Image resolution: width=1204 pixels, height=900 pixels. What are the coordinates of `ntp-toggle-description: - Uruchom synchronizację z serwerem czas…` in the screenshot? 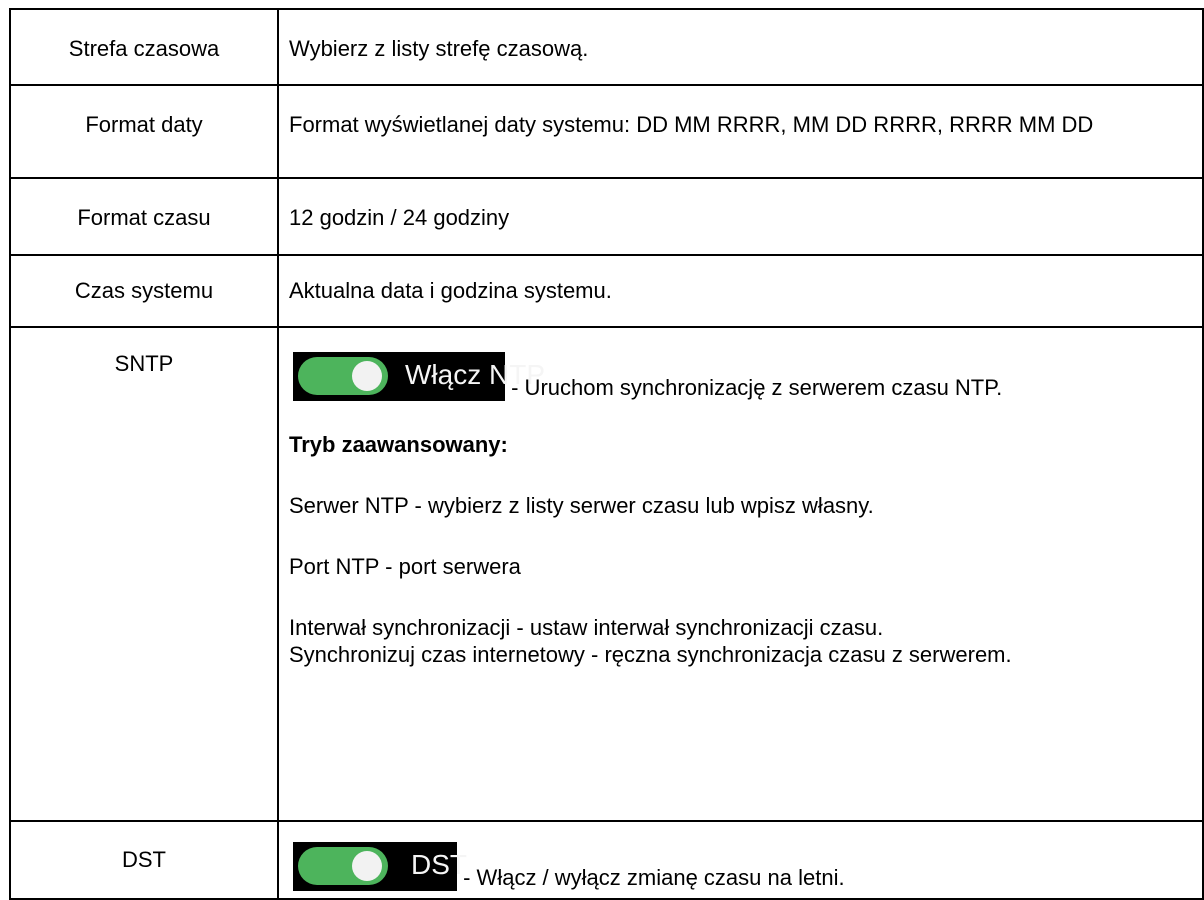 It's located at (754, 387).